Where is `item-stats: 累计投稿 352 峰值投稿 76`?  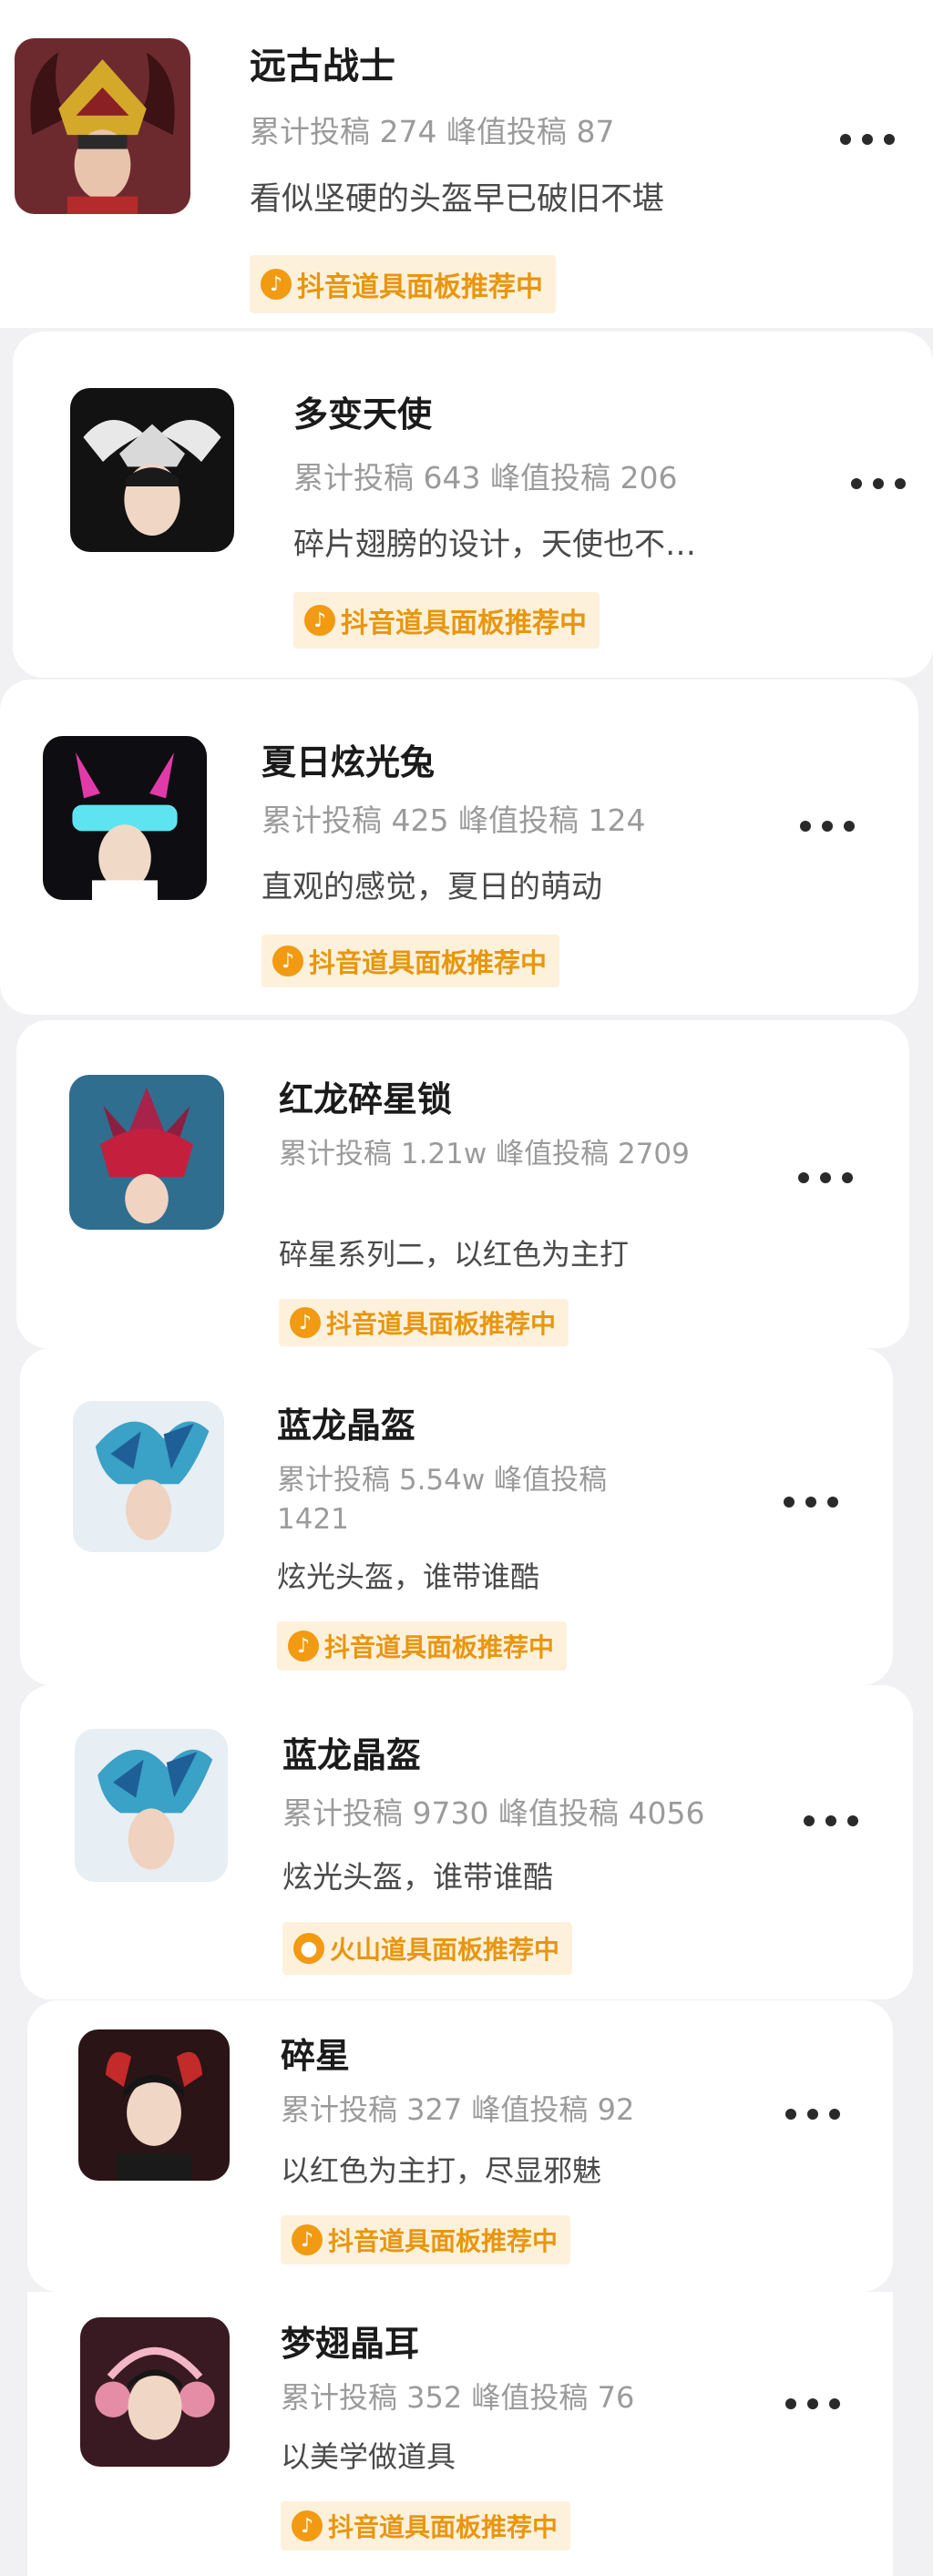 item-stats: 累计投稿 352 峰值投稿 76 is located at coordinates (458, 2397).